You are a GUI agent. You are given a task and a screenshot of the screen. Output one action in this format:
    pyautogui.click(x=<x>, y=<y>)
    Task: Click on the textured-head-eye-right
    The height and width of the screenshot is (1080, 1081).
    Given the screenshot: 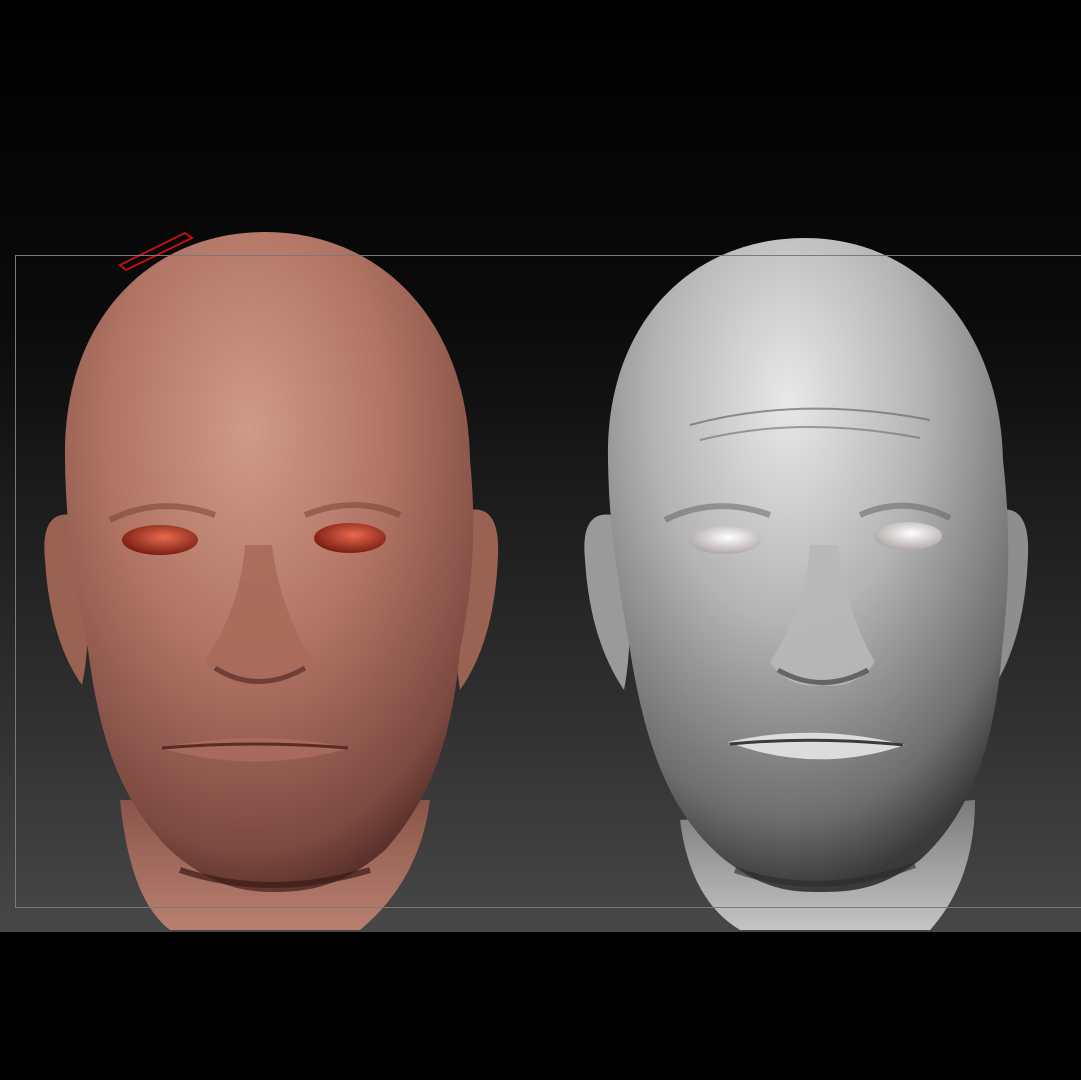 What is the action you would take?
    pyautogui.click(x=350, y=538)
    